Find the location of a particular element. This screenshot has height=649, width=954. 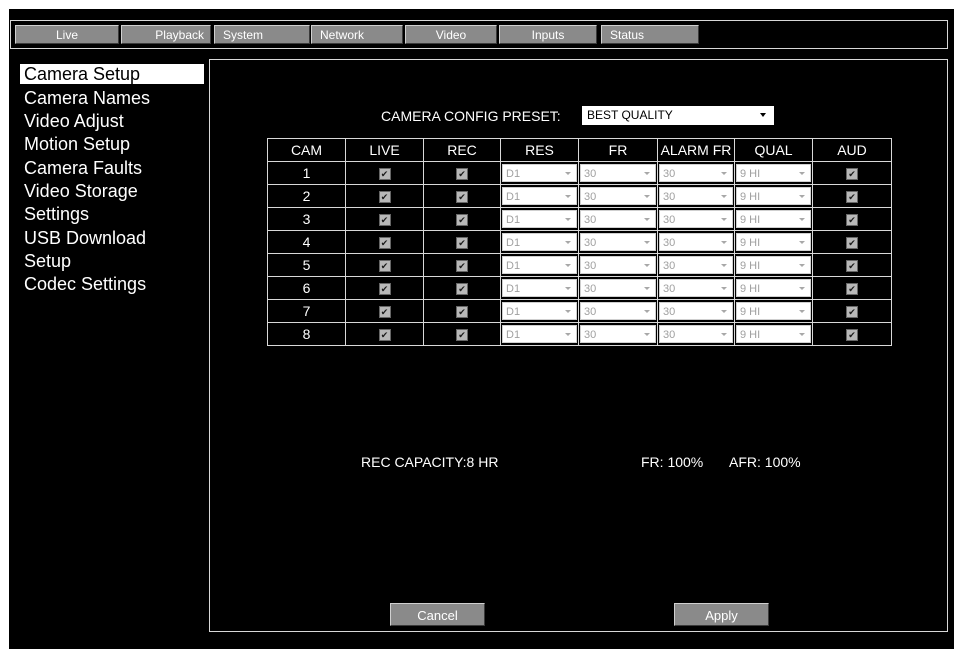

aud-cell: ✔ is located at coordinates (852, 265).